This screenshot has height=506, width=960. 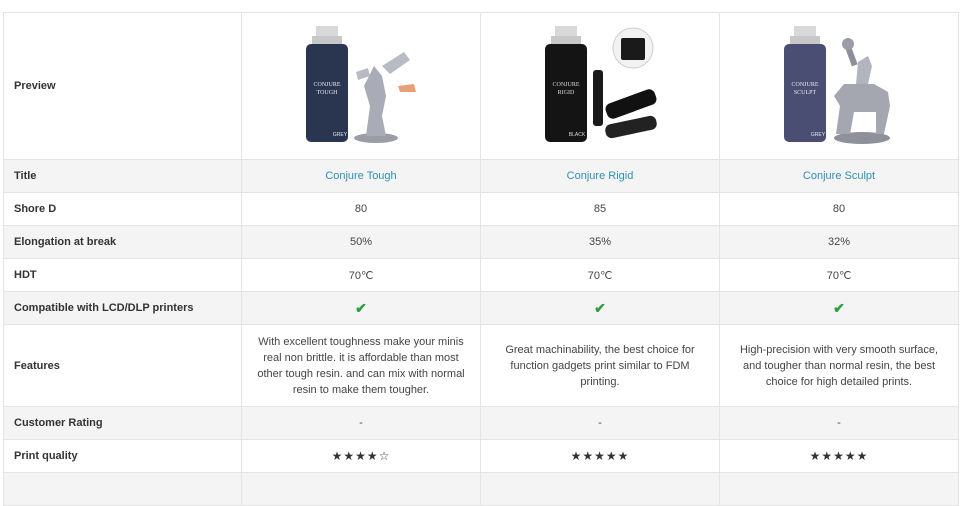 What do you see at coordinates (122, 275) in the screenshot?
I see `row-label-hdt: HDT` at bounding box center [122, 275].